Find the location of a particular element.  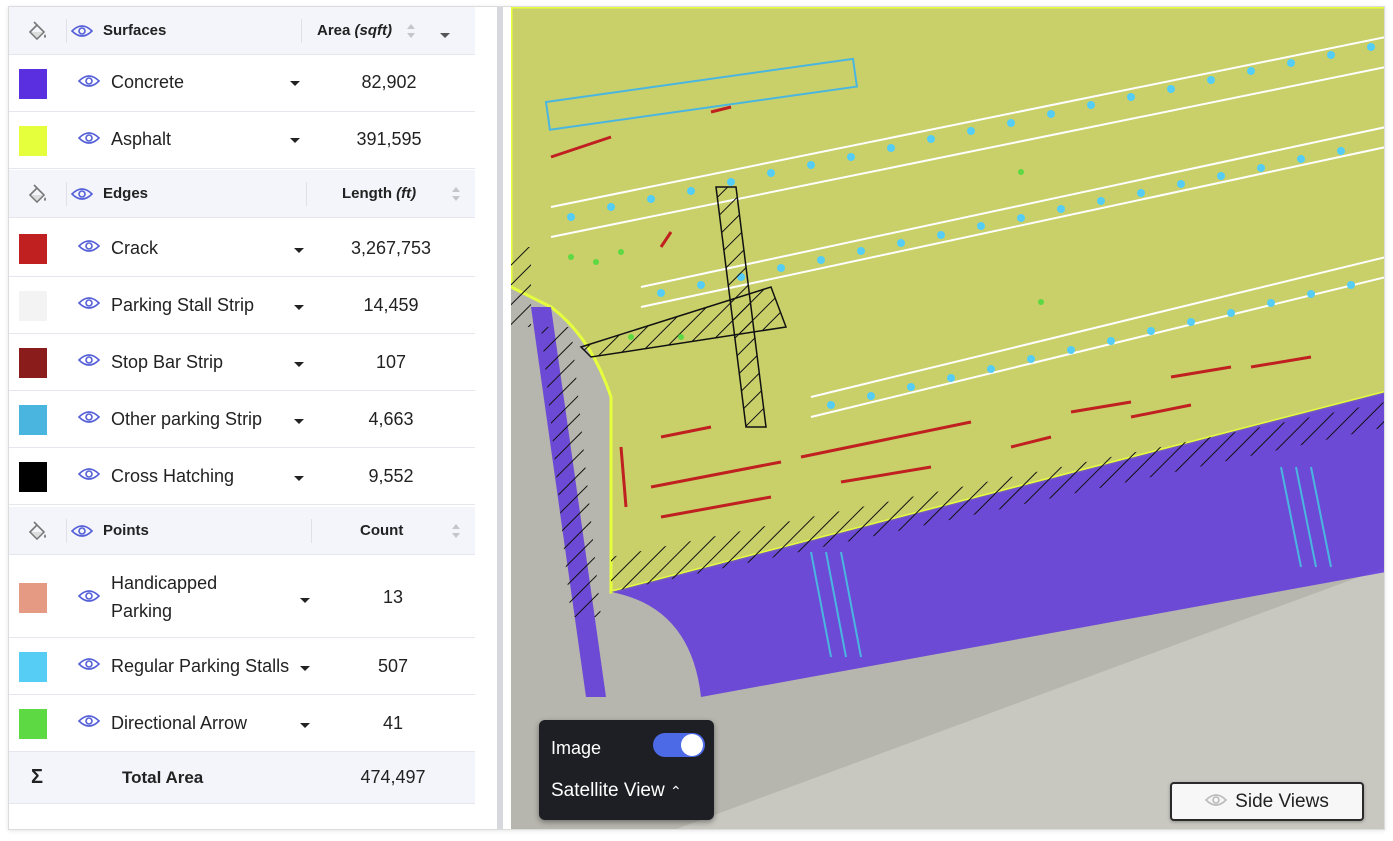

item-label: Cross Hatching is located at coordinates (172, 476).